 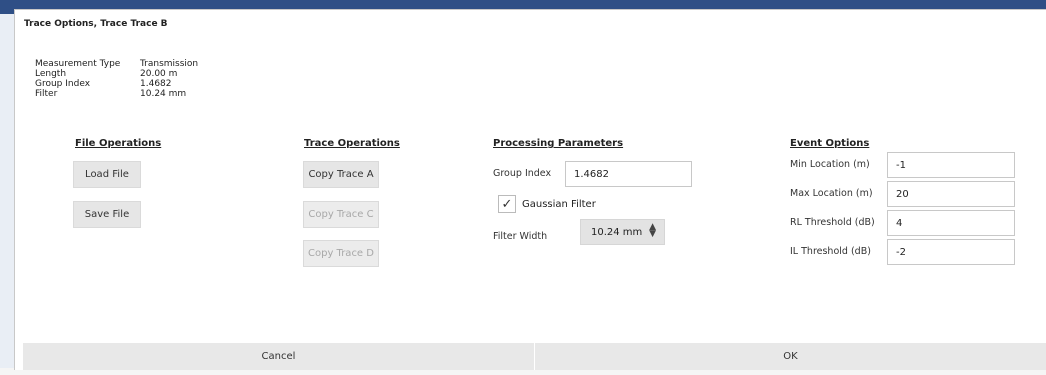 What do you see at coordinates (951, 223) in the screenshot?
I see `rl-threshold-input: 4` at bounding box center [951, 223].